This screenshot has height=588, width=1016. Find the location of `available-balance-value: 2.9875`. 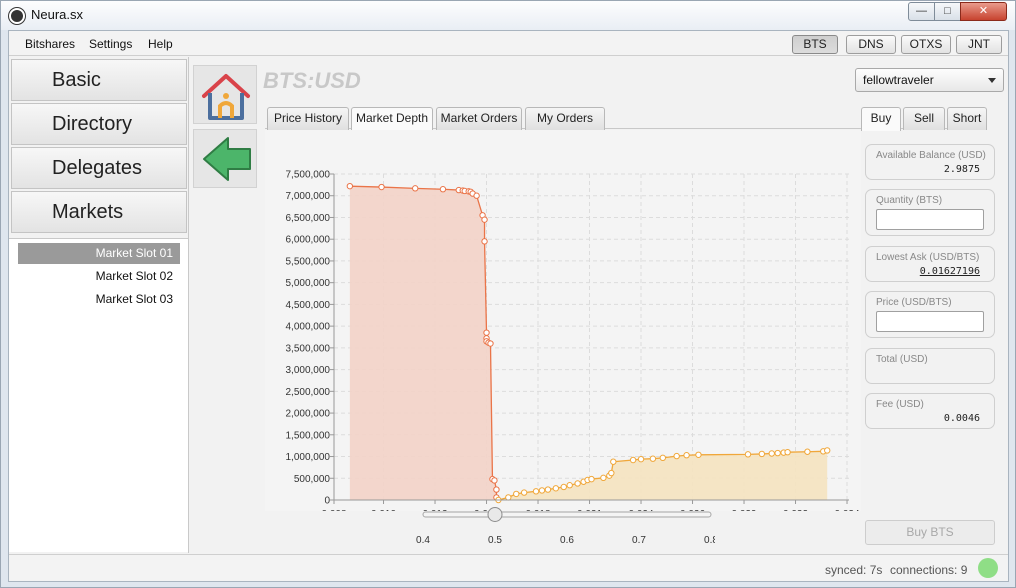

available-balance-value: 2.9875 is located at coordinates (961, 169).